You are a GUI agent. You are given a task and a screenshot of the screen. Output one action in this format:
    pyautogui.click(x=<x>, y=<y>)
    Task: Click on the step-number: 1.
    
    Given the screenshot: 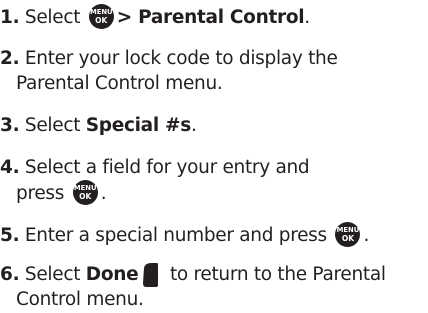 What is the action you would take?
    pyautogui.click(x=10, y=17)
    